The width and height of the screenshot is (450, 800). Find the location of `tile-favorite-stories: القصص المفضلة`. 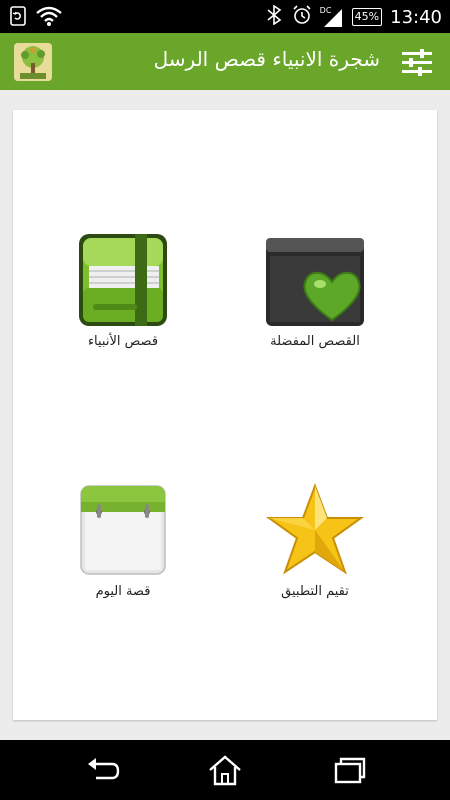

tile-favorite-stories: القصص المفضلة is located at coordinates (315, 290).